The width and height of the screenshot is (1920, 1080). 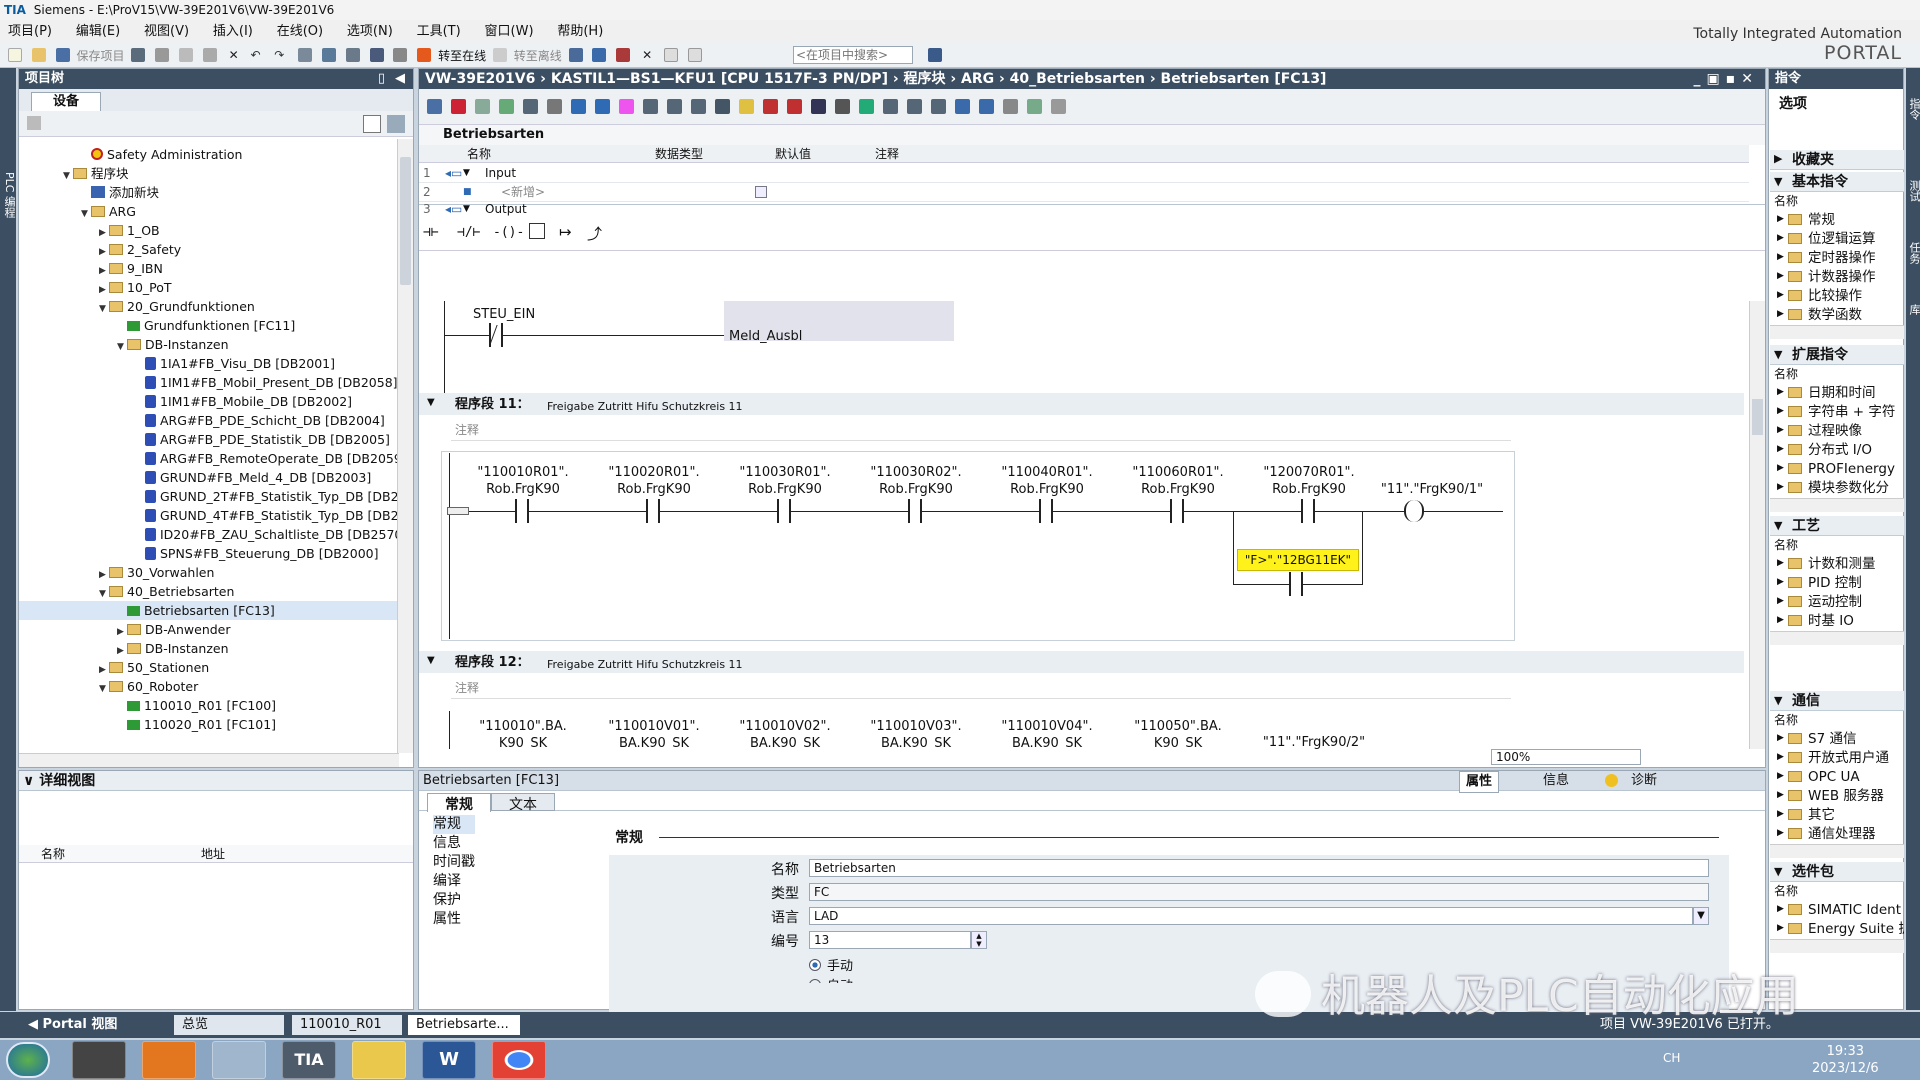 I want to click on instruction-item: Energy Suite 扩, so click(x=1856, y=929).